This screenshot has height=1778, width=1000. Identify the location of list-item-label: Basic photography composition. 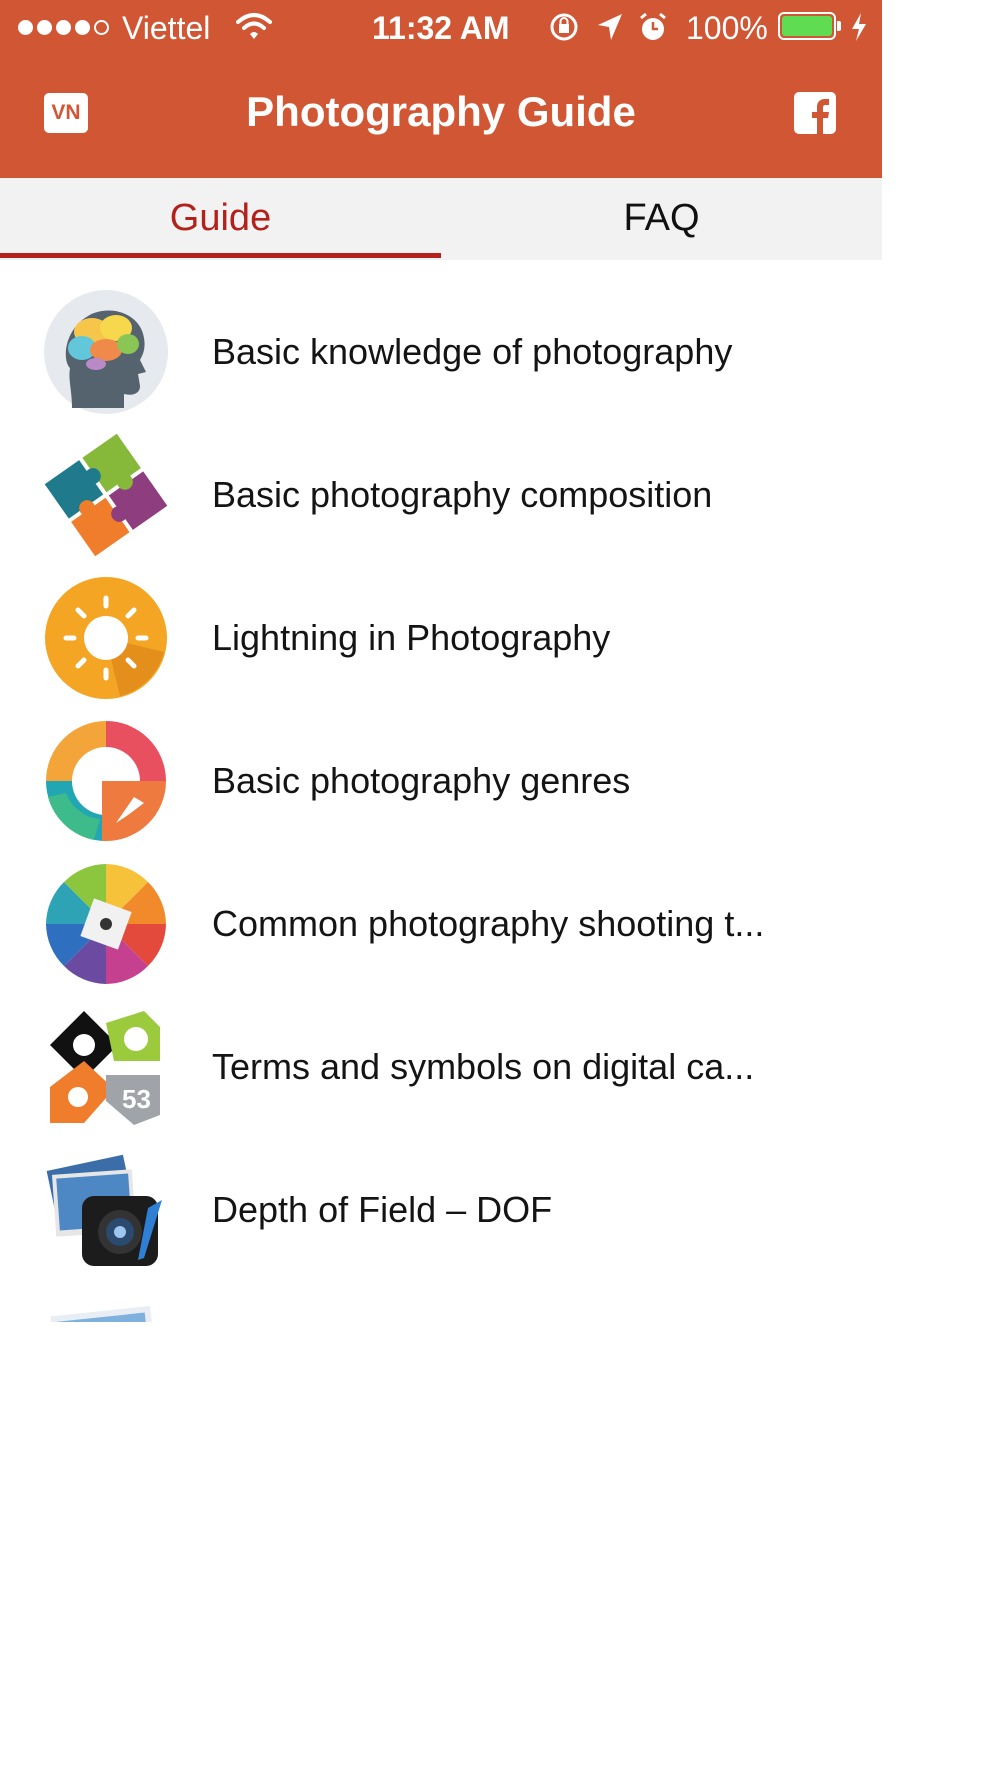
(462, 494).